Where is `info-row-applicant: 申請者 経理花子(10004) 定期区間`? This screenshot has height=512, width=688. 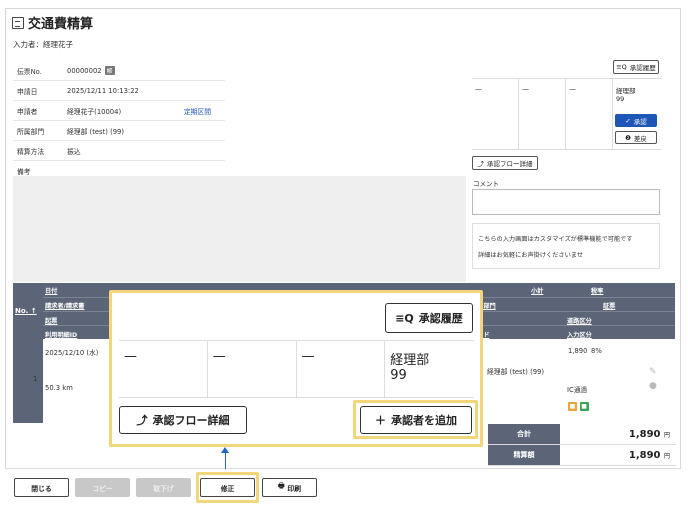 info-row-applicant: 申請者 経理花子(10004) 定期区間 is located at coordinates (119, 111).